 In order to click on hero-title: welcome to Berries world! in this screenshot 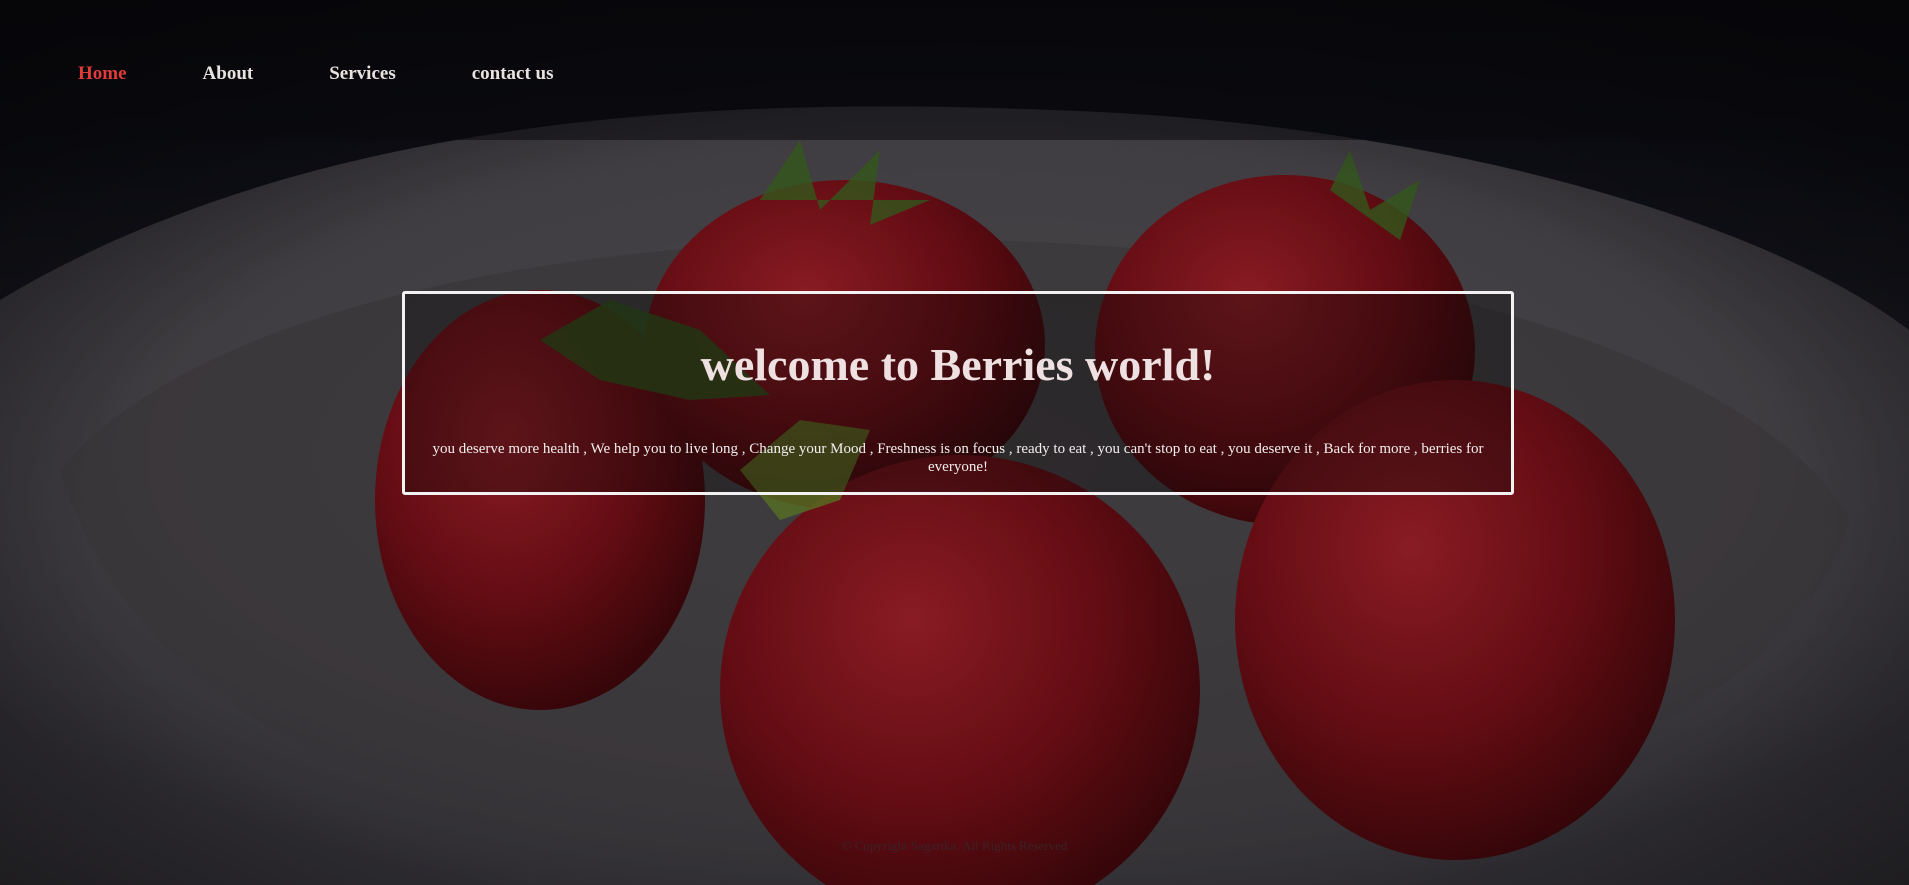, I will do `click(958, 364)`.